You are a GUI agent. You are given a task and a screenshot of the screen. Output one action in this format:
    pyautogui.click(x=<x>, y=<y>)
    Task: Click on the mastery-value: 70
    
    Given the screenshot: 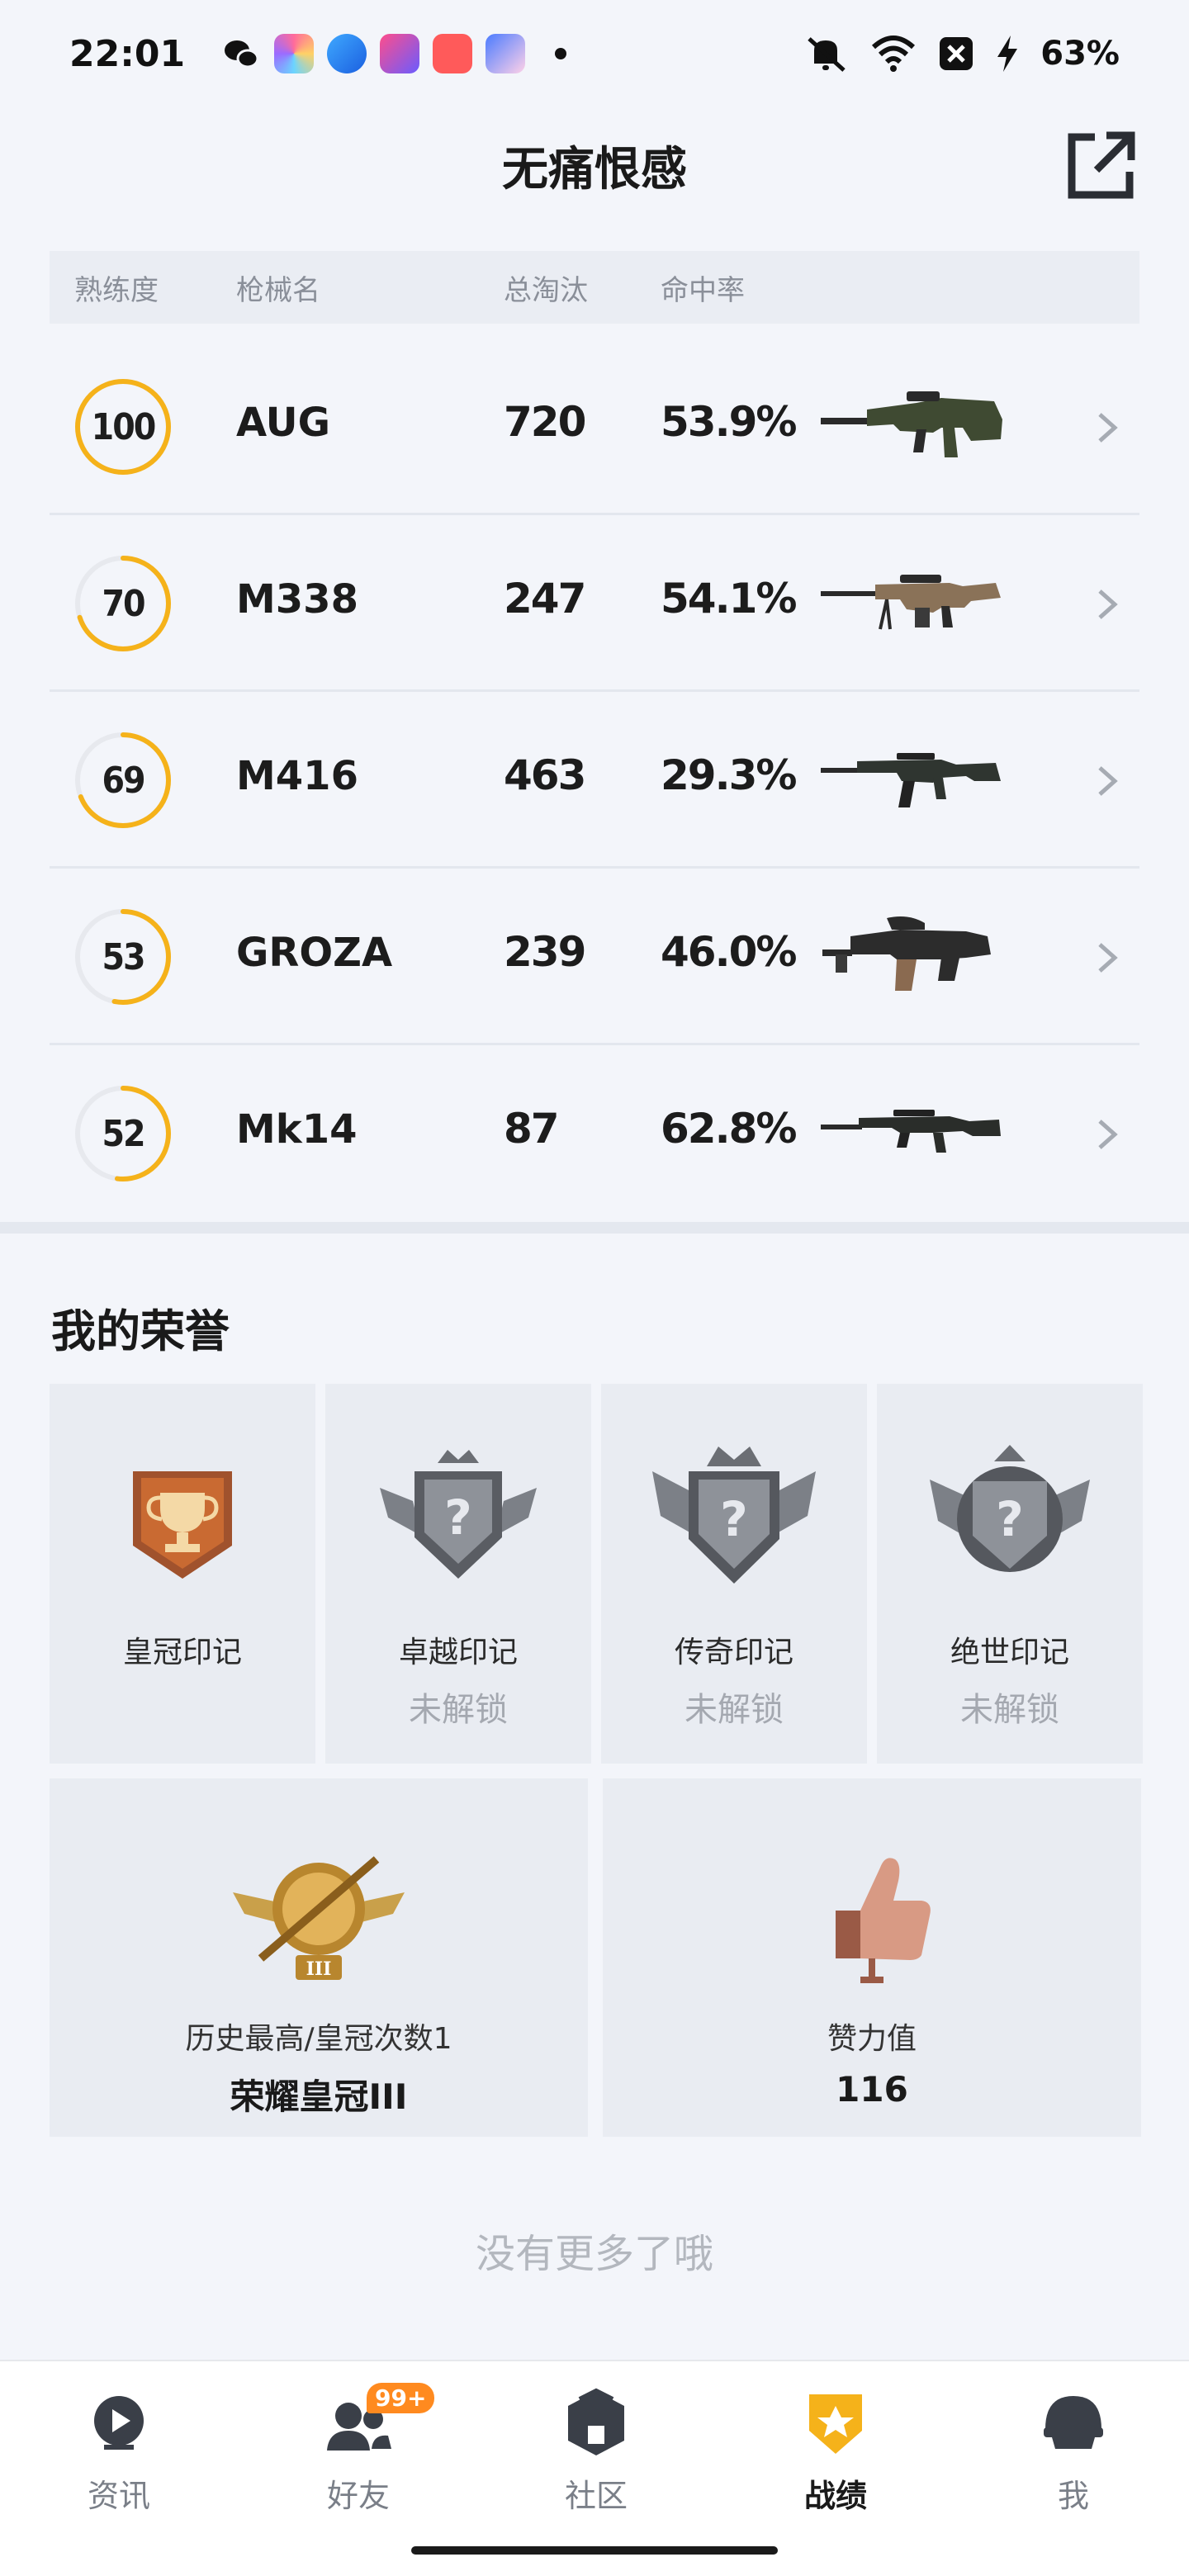 What is the action you would take?
    pyautogui.click(x=123, y=603)
    